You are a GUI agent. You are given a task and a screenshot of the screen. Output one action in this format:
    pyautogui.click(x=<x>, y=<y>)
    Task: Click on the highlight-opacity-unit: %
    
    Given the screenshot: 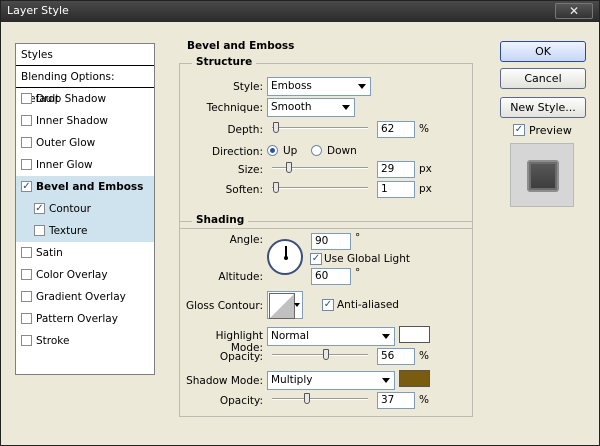 What is the action you would take?
    pyautogui.click(x=424, y=356)
    